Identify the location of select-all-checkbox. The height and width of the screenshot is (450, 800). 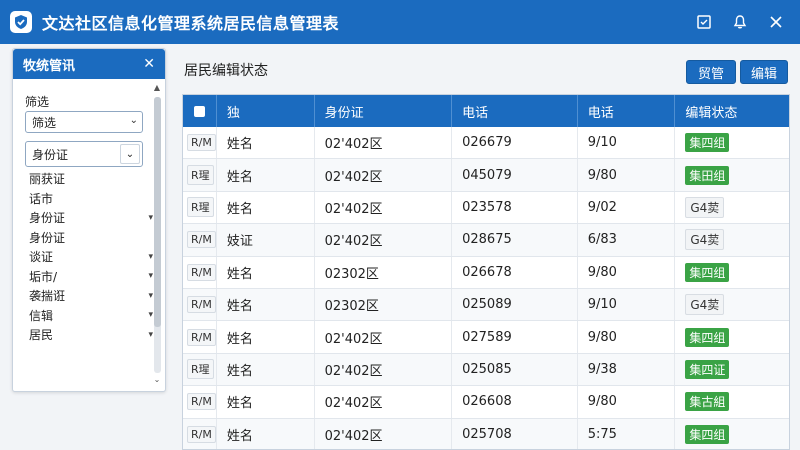
(200, 111).